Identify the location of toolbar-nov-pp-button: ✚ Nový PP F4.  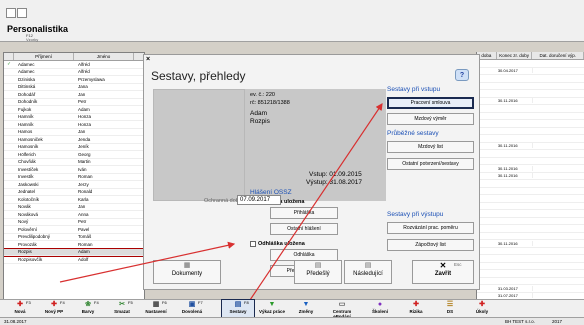
(54, 309).